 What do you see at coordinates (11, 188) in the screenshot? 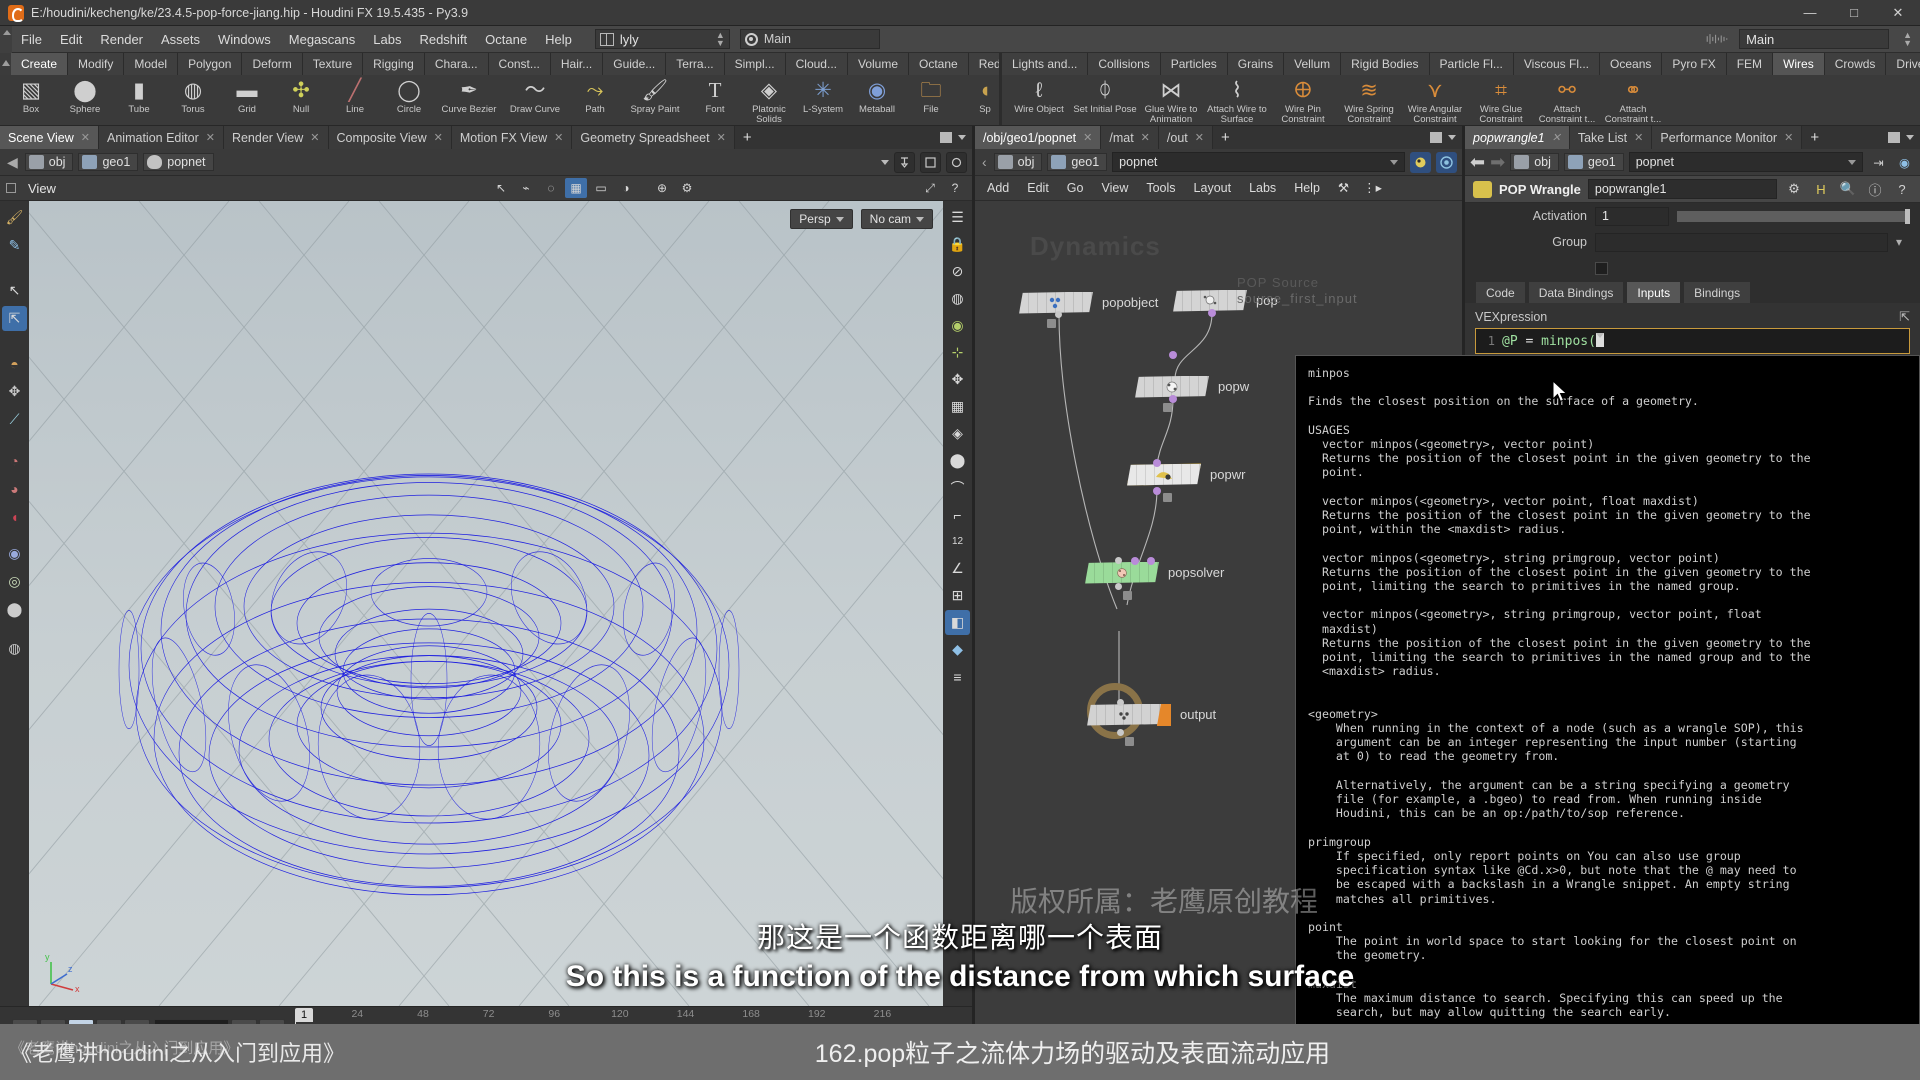
I see `viewport-layout-icon` at bounding box center [11, 188].